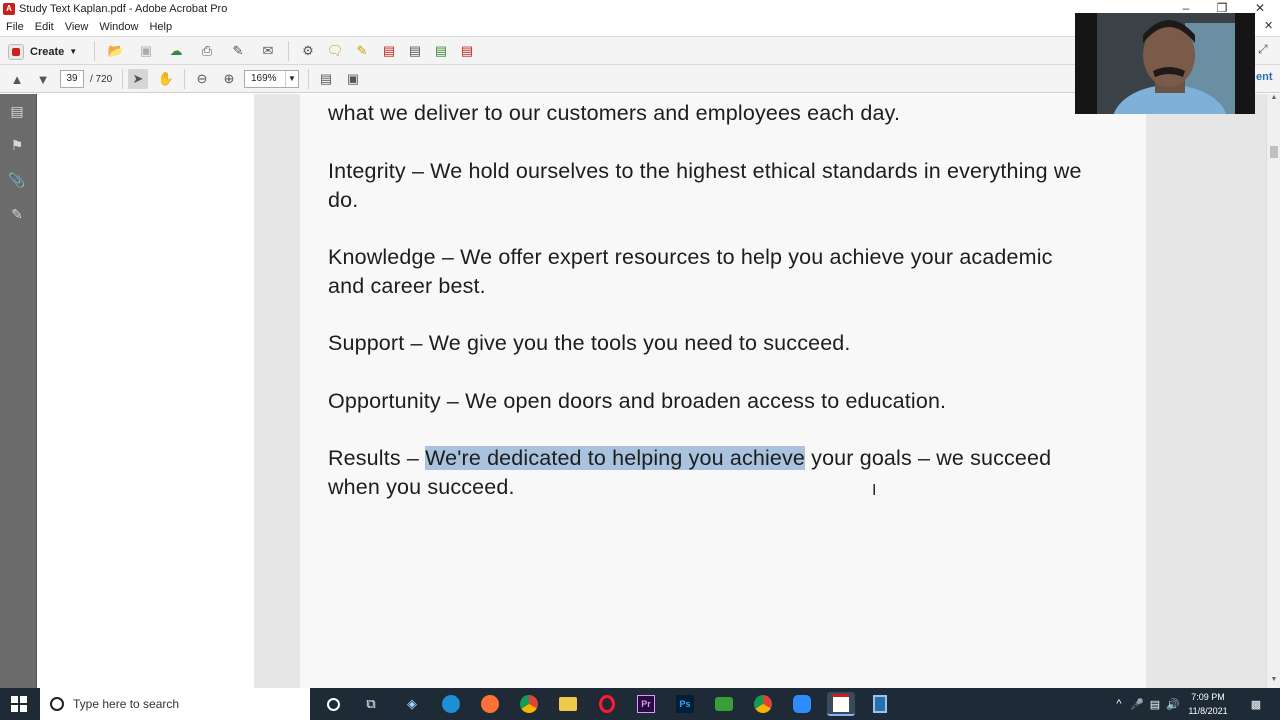  What do you see at coordinates (145, 391) in the screenshot?
I see `side-pane` at bounding box center [145, 391].